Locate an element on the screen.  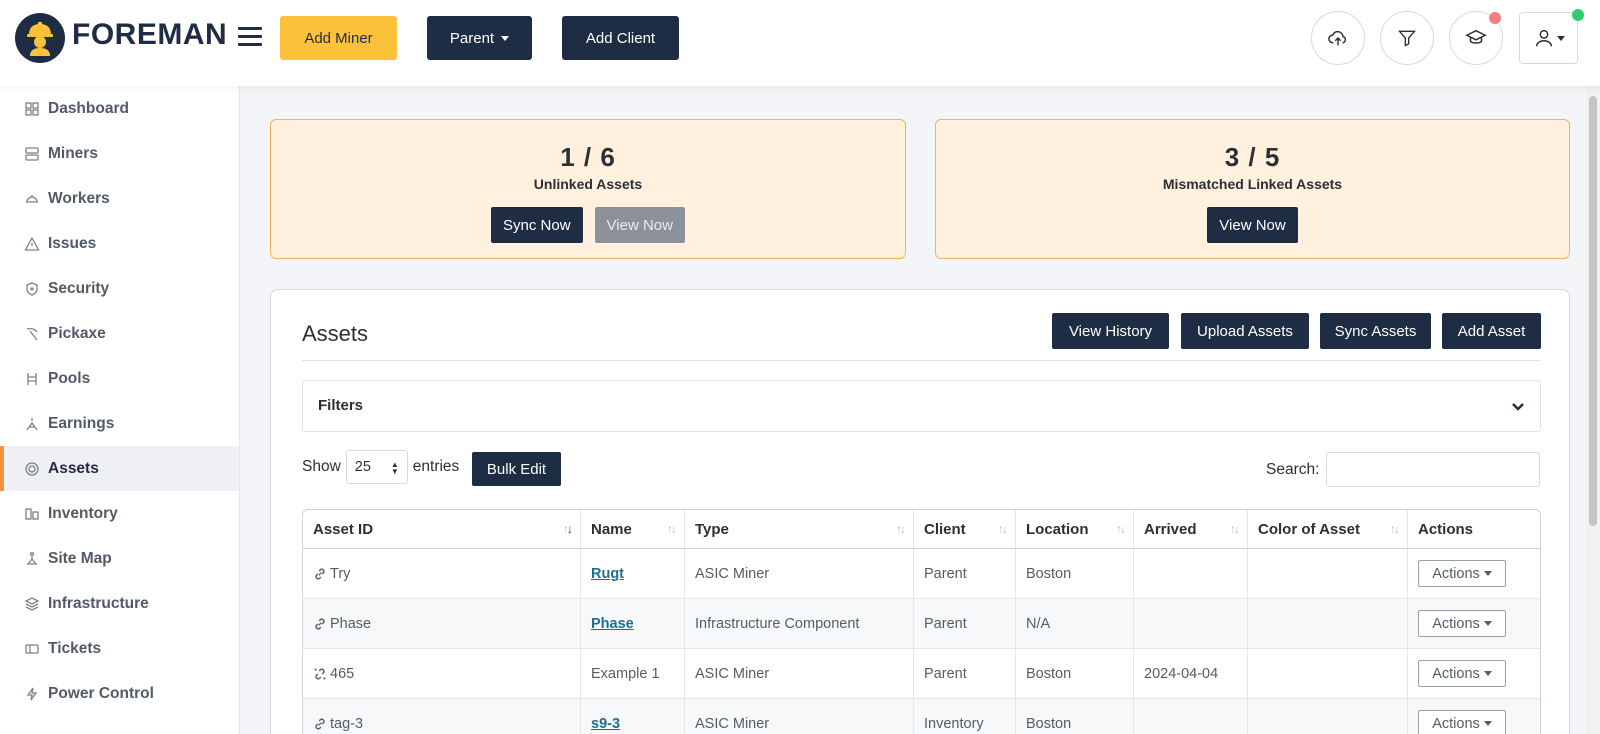
asset-name-link: Phase is located at coordinates (612, 624).